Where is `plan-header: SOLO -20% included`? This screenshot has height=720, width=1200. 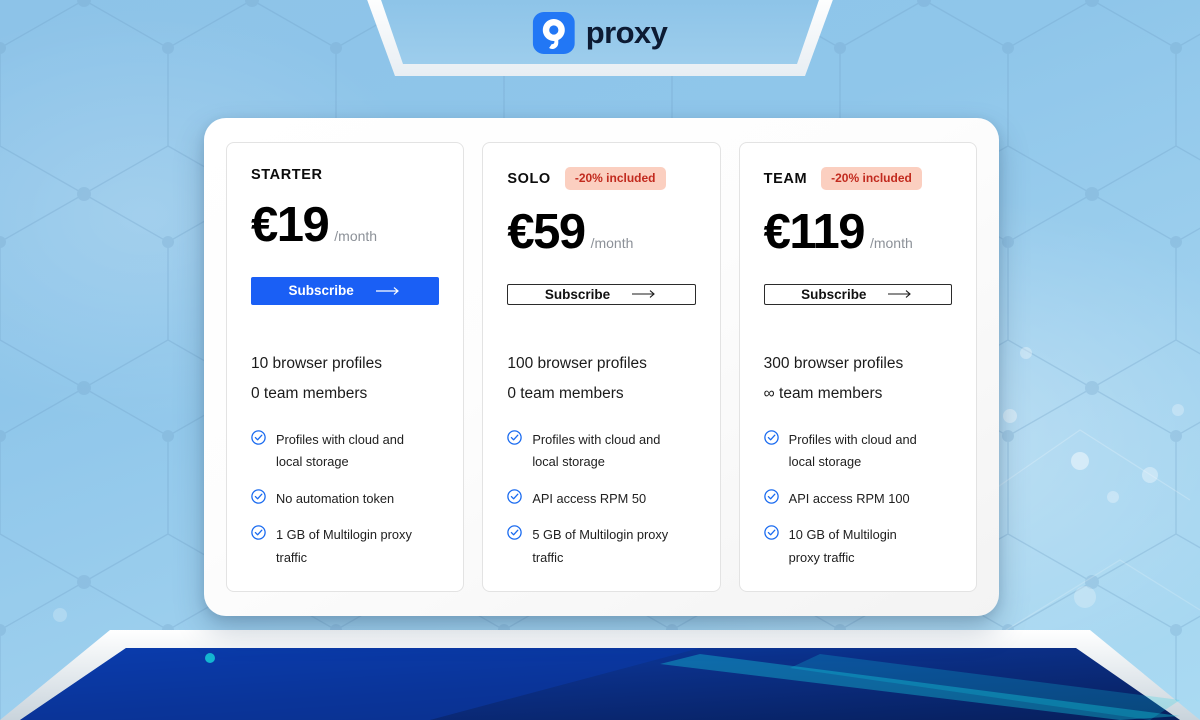
plan-header: SOLO -20% included is located at coordinates (601, 178).